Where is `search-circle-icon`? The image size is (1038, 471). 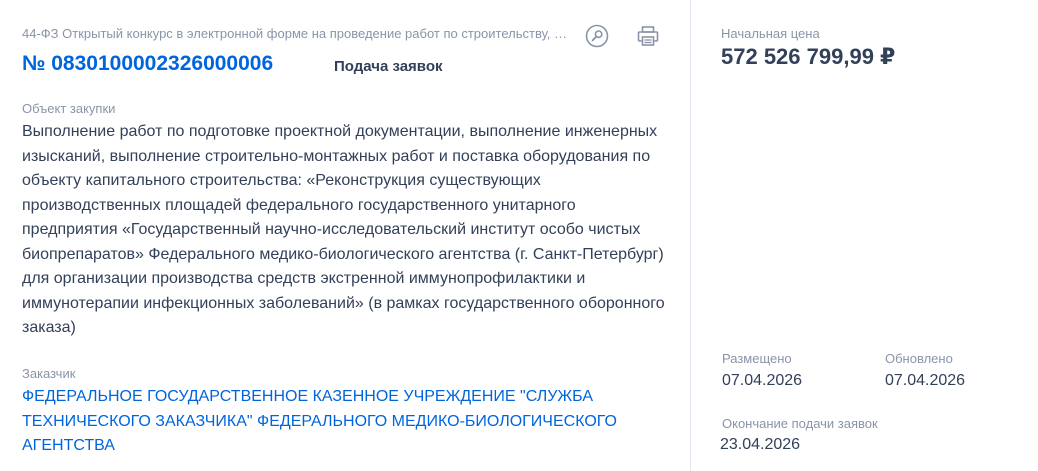 search-circle-icon is located at coordinates (597, 36).